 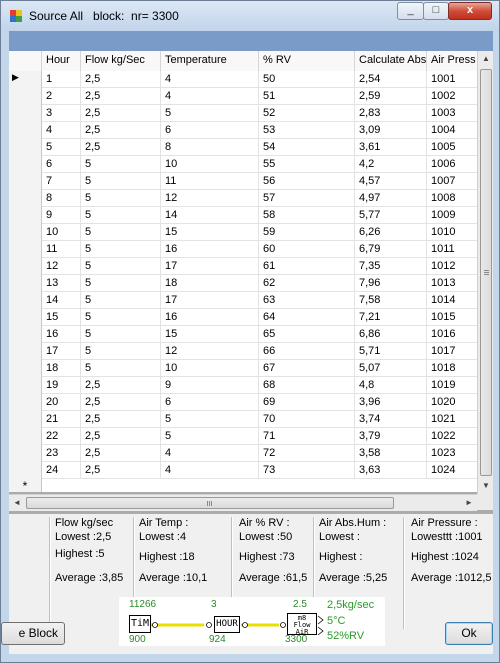 I want to click on table-row: 2 2,5 4 51 2,59 1002, so click(x=245, y=96).